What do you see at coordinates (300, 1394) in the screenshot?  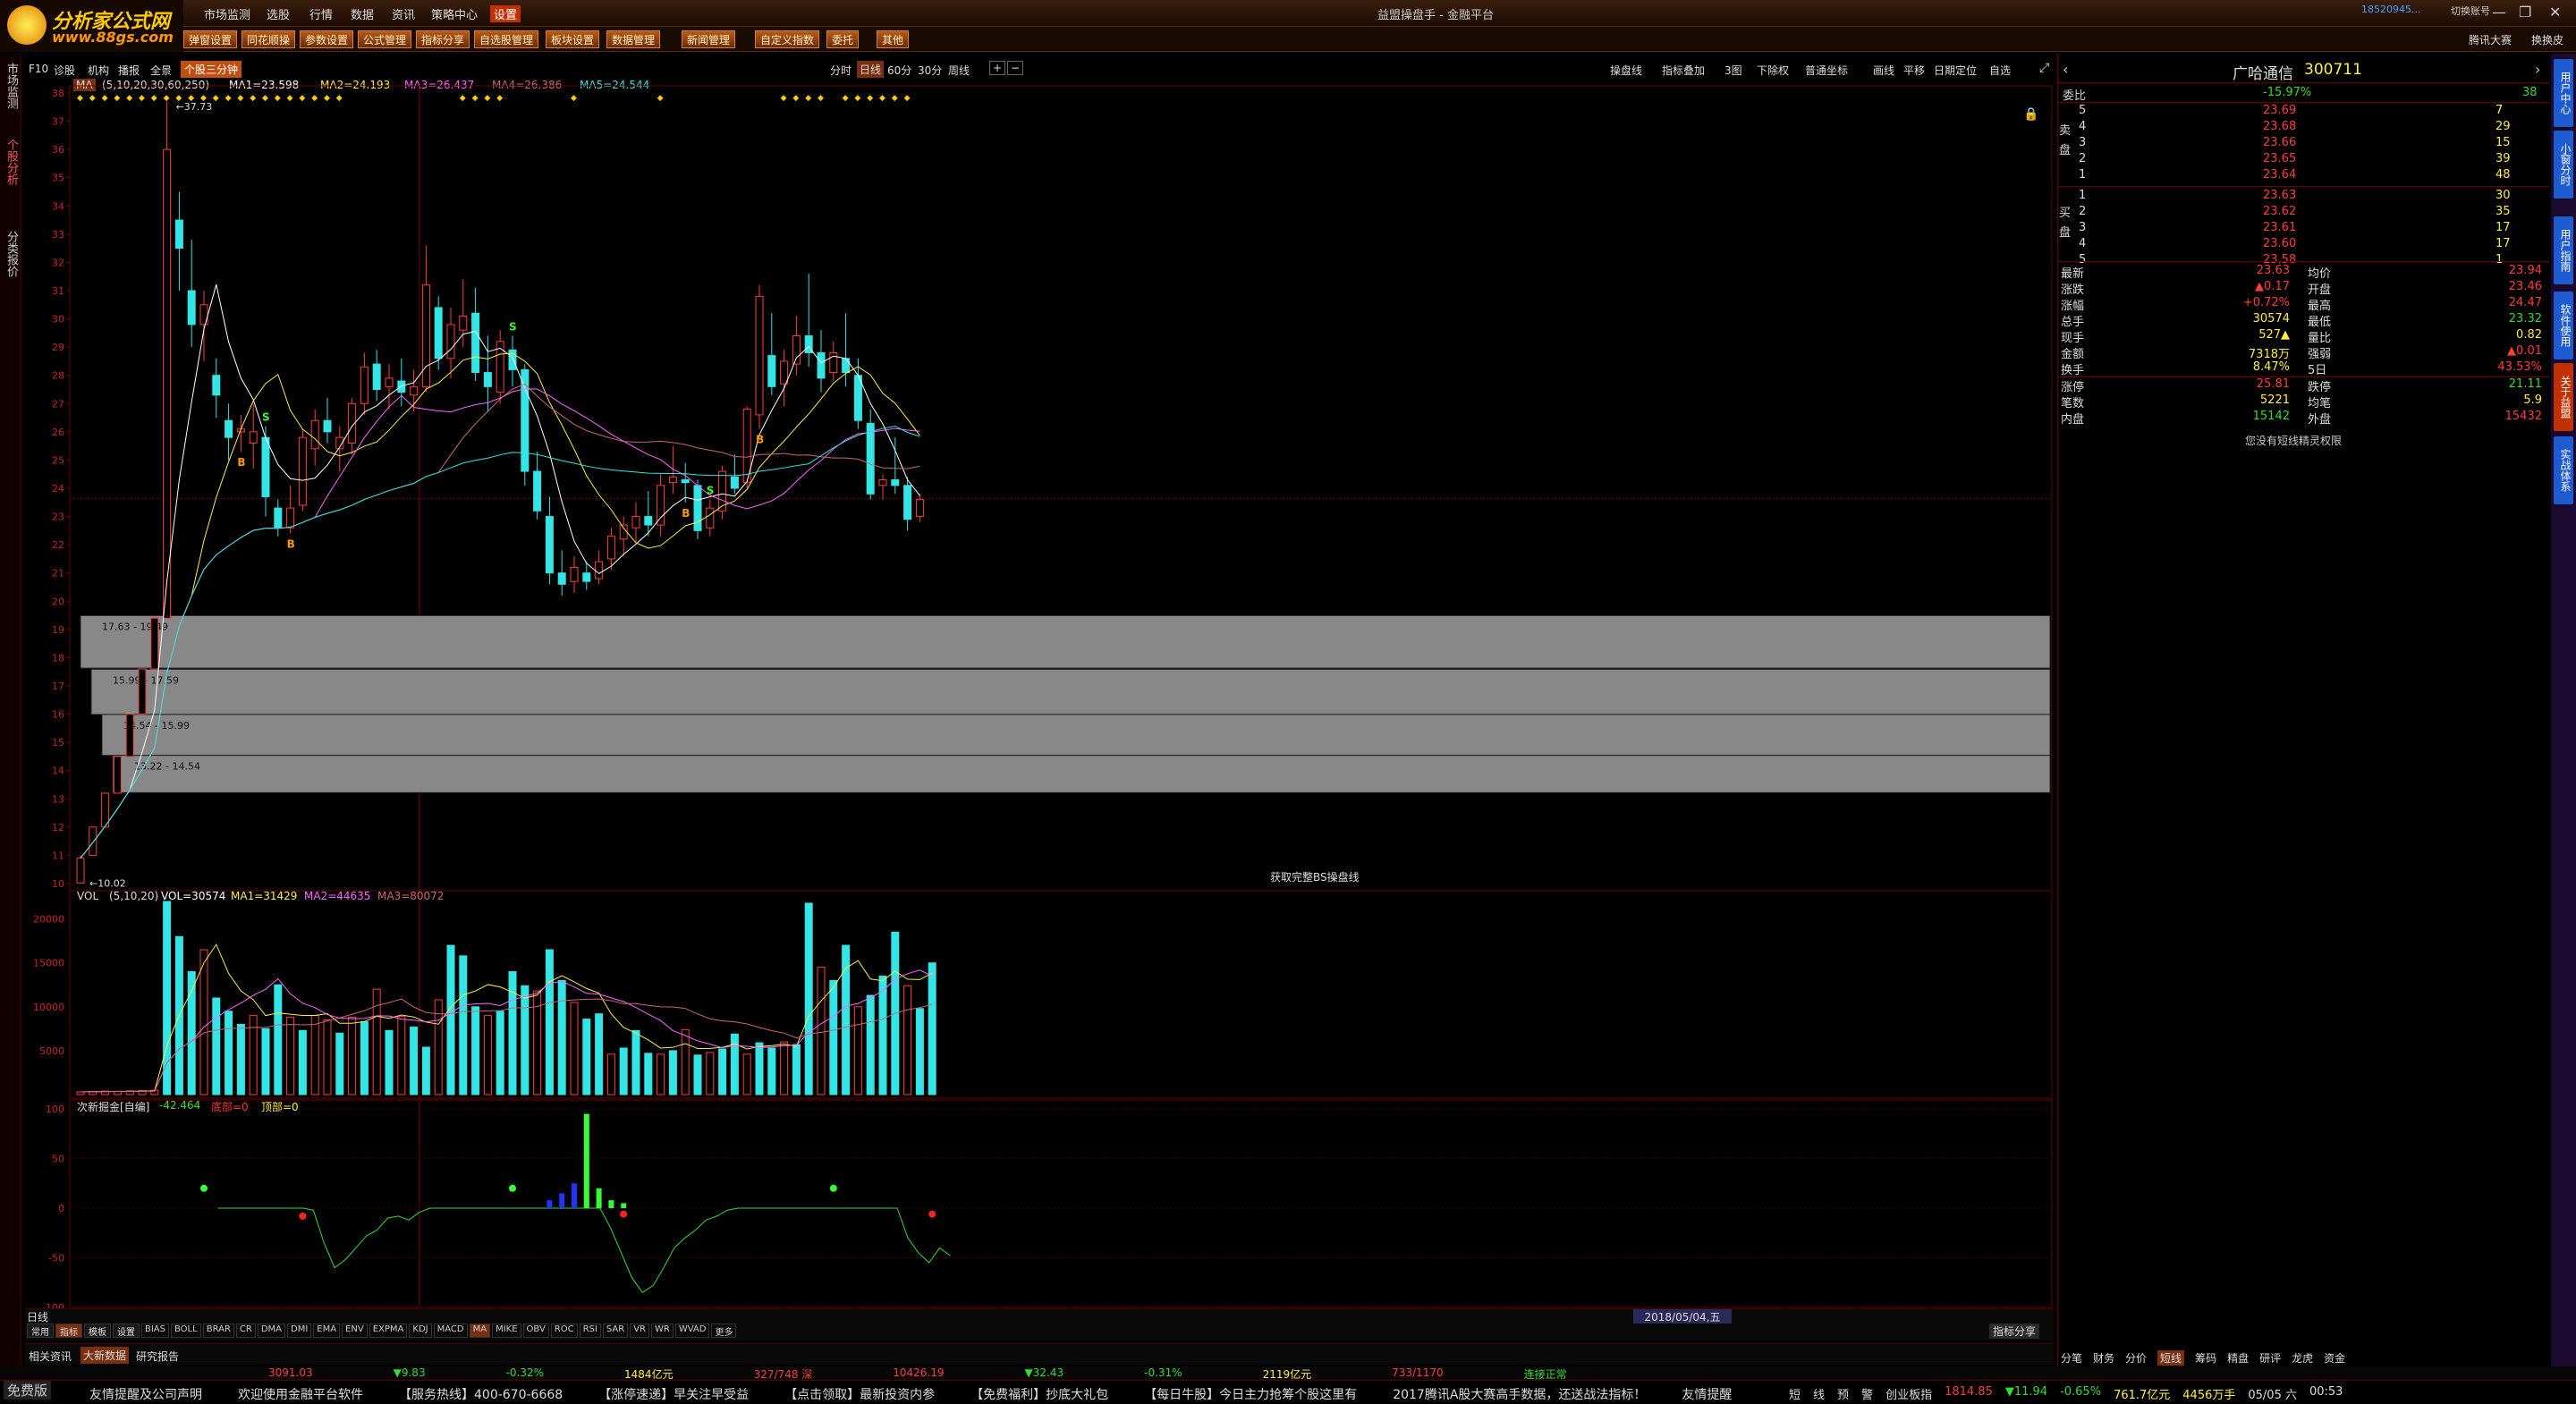 I see `ticker-item: 欢迎使用金融平台软件` at bounding box center [300, 1394].